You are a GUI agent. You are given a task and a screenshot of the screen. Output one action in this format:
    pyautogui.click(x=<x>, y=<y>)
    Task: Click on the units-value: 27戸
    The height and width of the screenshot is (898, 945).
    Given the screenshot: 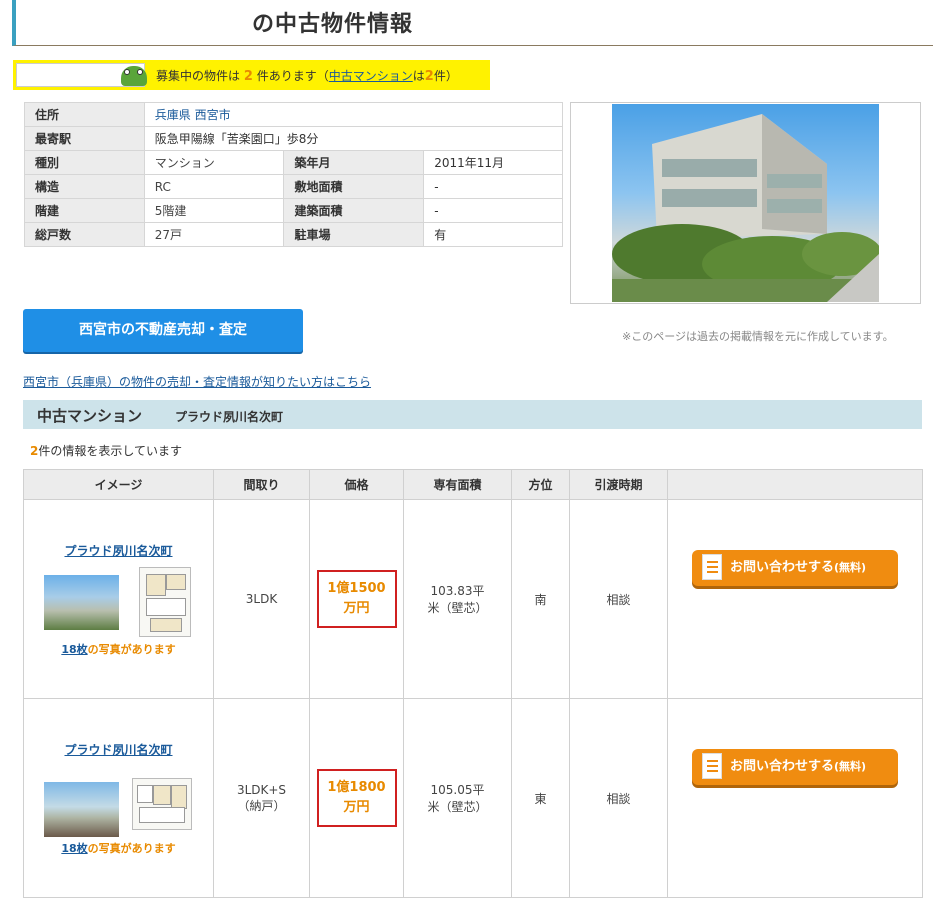 What is the action you would take?
    pyautogui.click(x=214, y=234)
    